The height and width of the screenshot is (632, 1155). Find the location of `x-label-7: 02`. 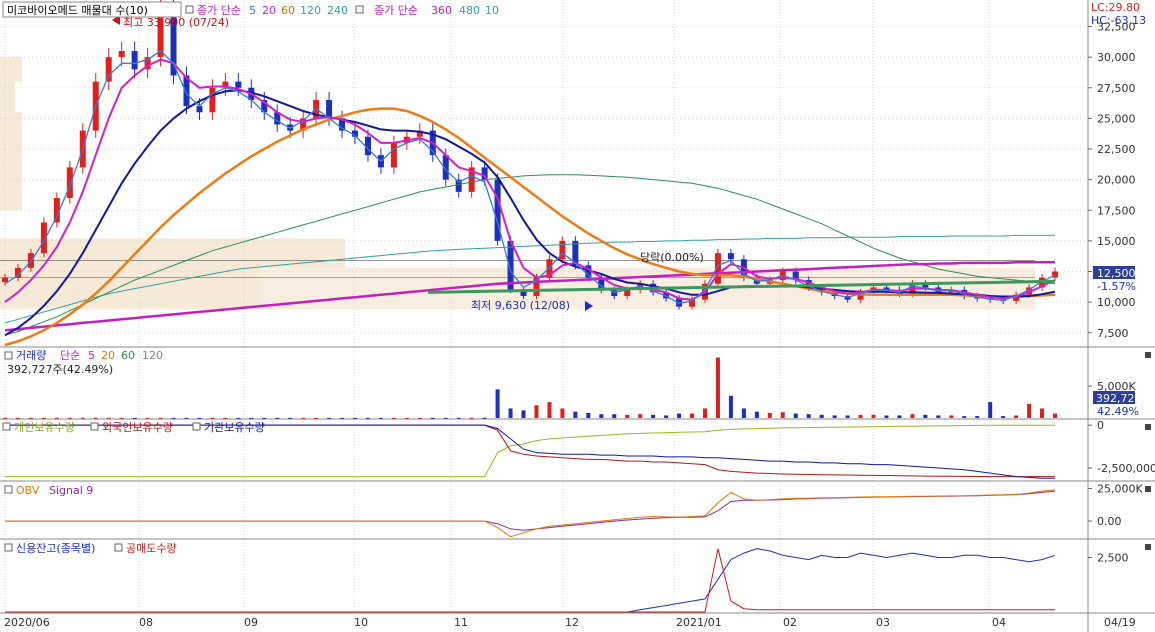

x-label-7: 02 is located at coordinates (790, 622).